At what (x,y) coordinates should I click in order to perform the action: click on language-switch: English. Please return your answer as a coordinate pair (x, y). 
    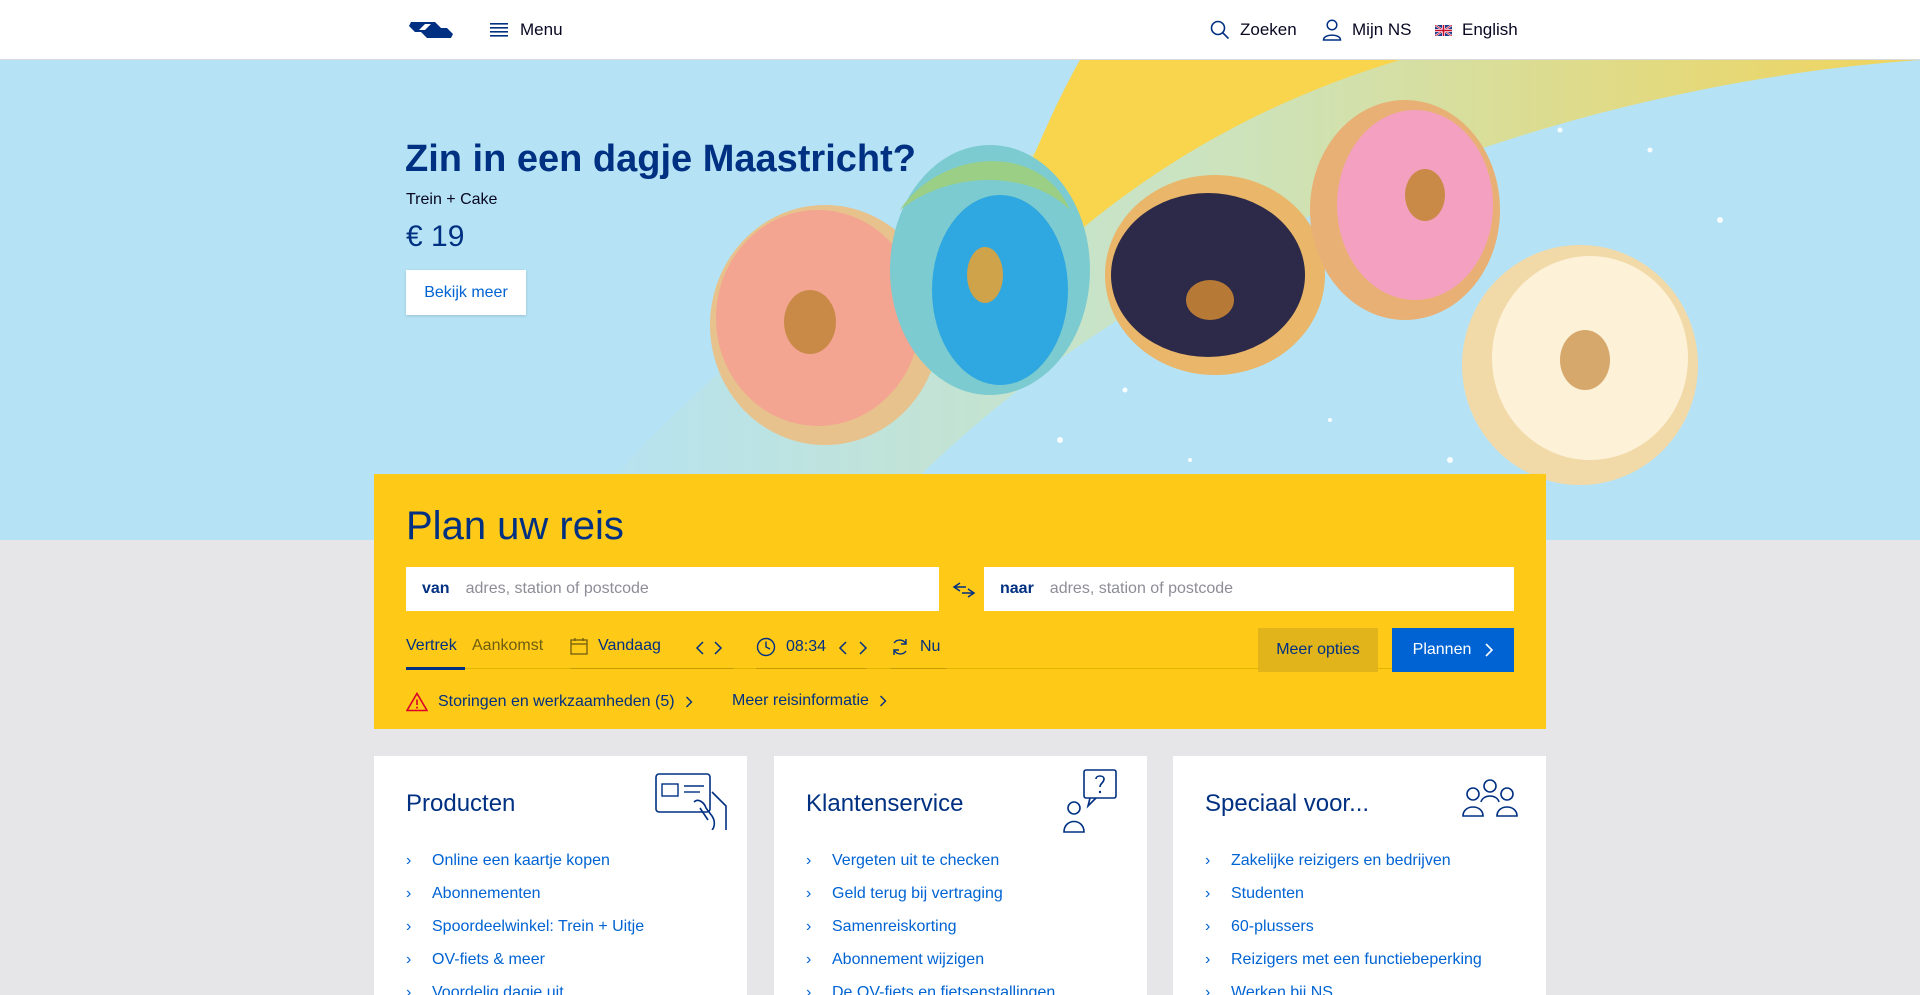
    Looking at the image, I should click on (1476, 30).